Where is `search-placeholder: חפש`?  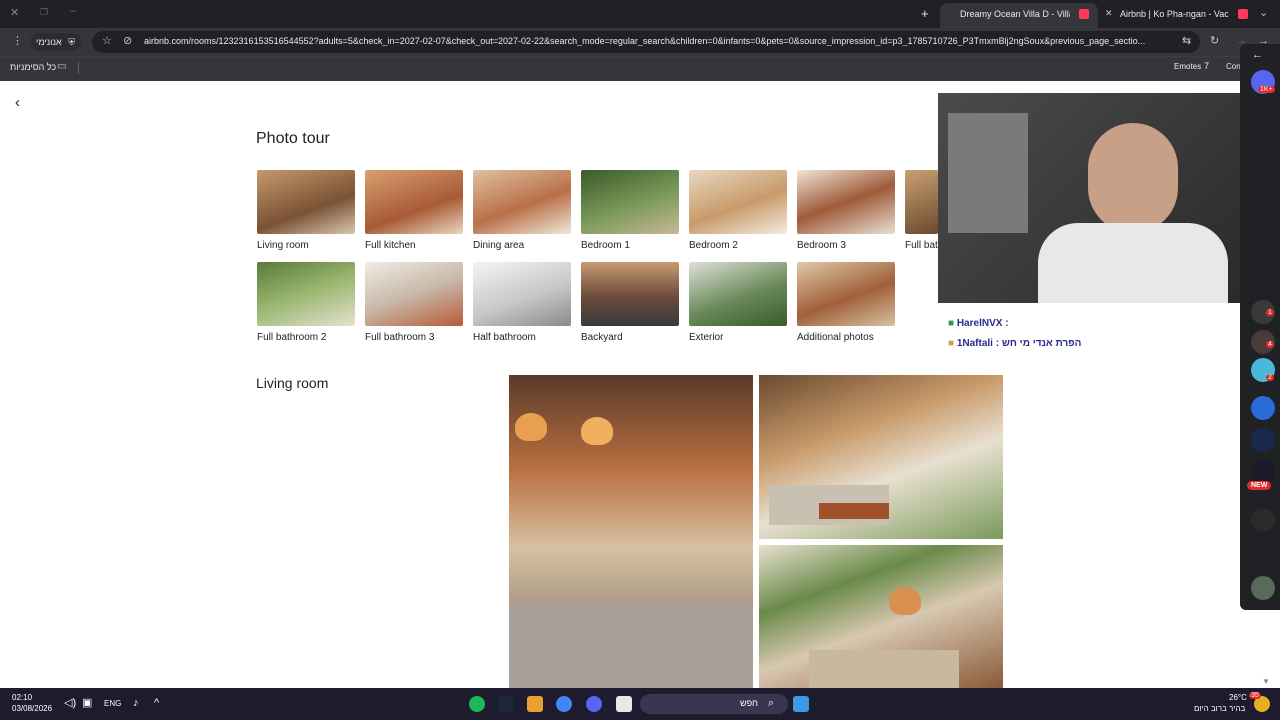
search-placeholder: חפש is located at coordinates (749, 703).